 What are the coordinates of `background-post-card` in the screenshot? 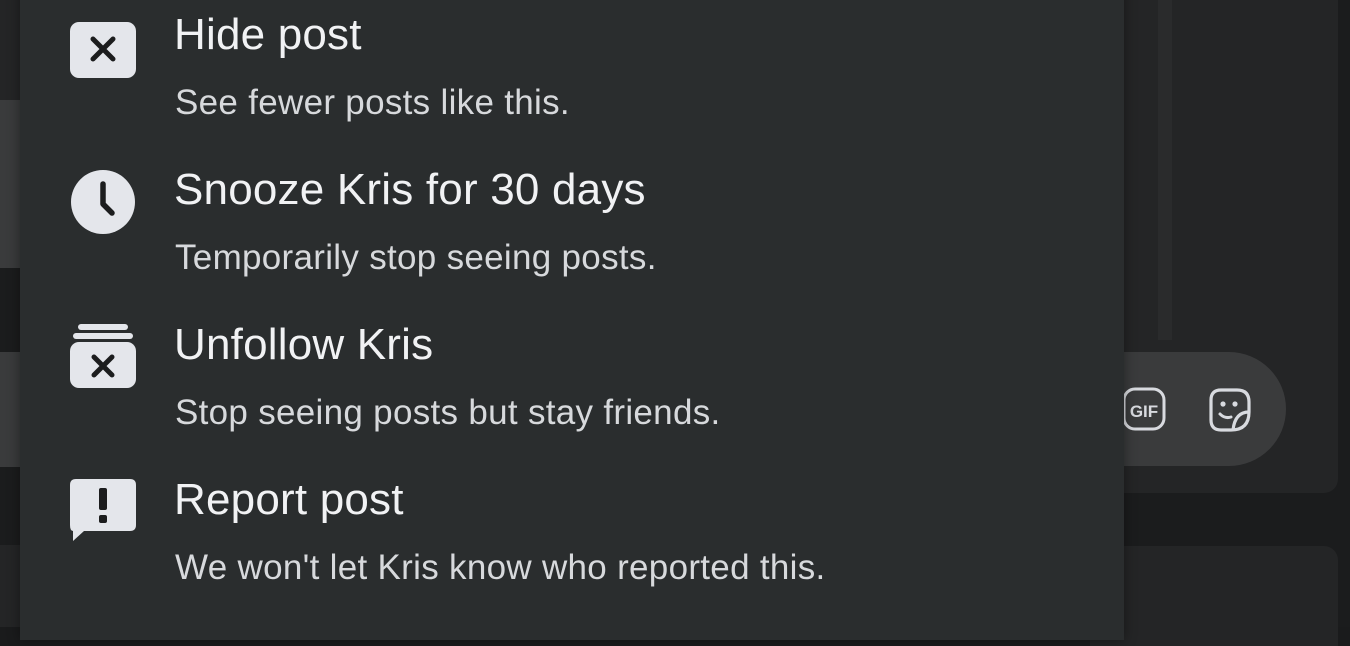 It's located at (1214, 596).